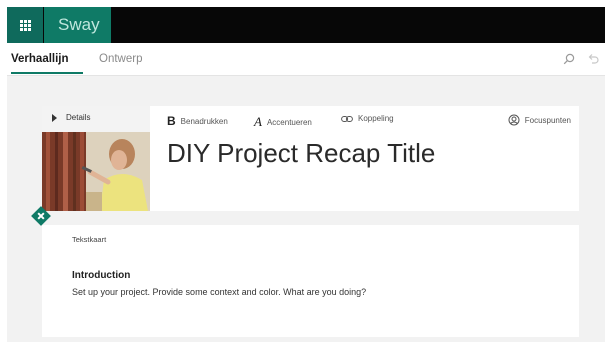 The height and width of the screenshot is (342, 605). Describe the element at coordinates (47, 73) in the screenshot. I see `active-tab-indicator` at that location.